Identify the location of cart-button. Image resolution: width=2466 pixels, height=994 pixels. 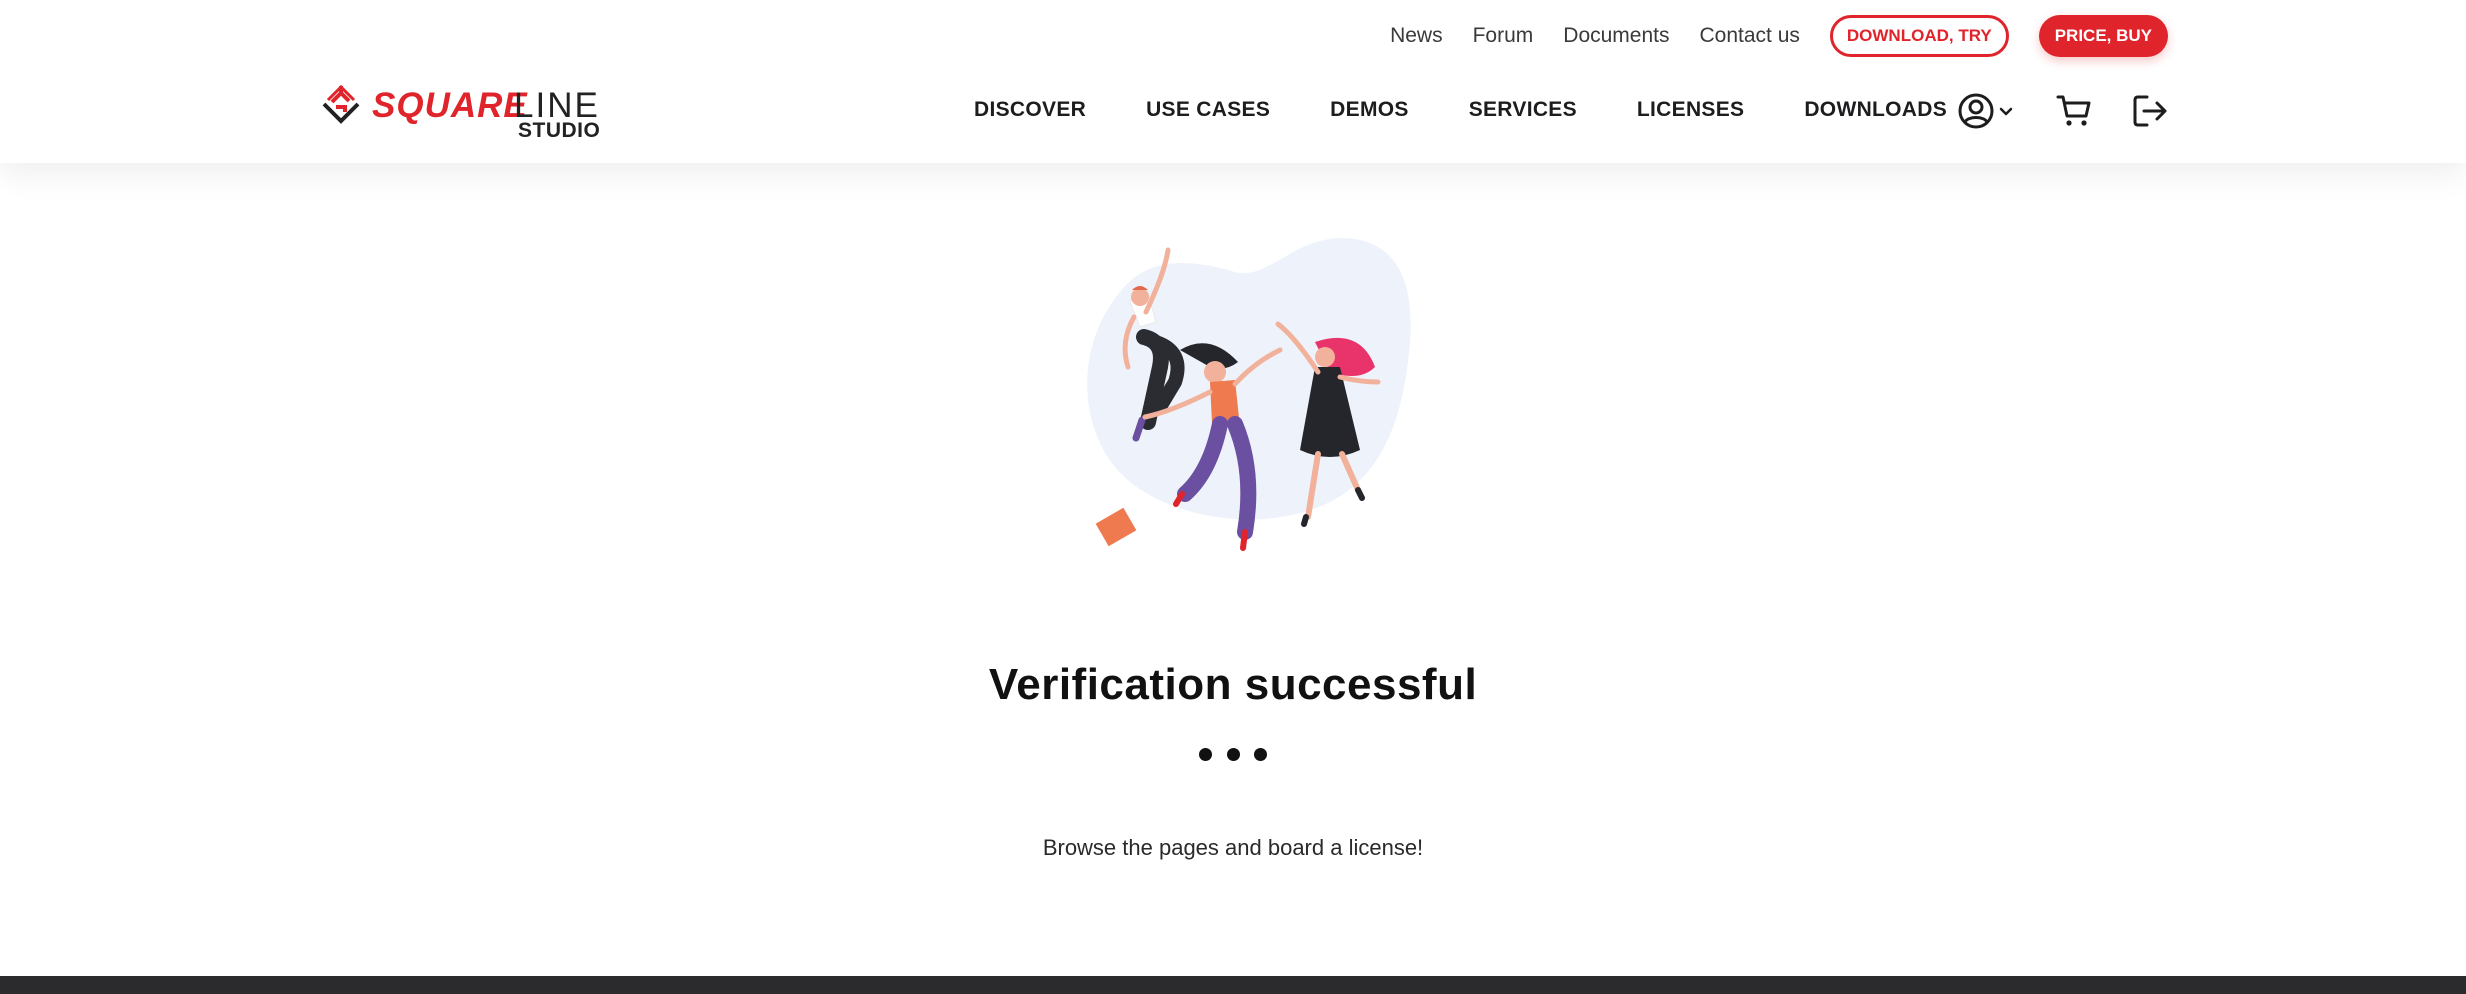
(2074, 110).